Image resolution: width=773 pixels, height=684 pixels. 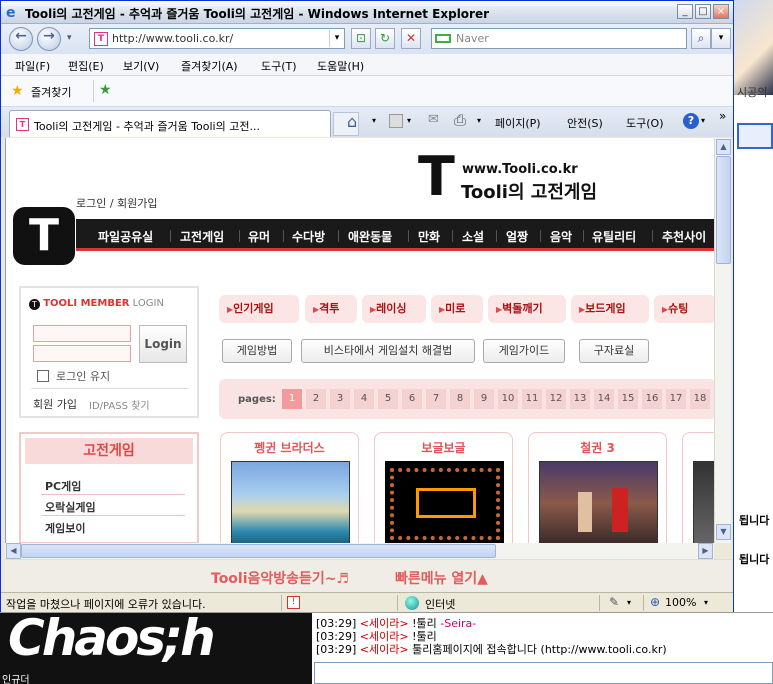 I want to click on search-options-icon: ▾, so click(x=721, y=38).